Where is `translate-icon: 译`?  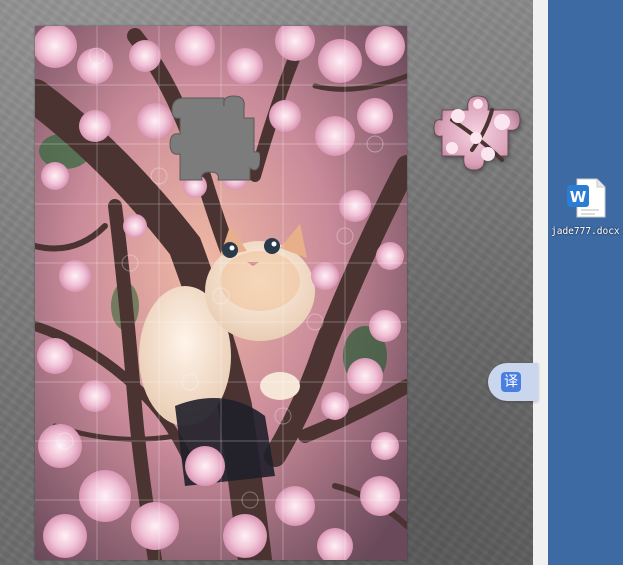
translate-icon: 译 is located at coordinates (511, 382).